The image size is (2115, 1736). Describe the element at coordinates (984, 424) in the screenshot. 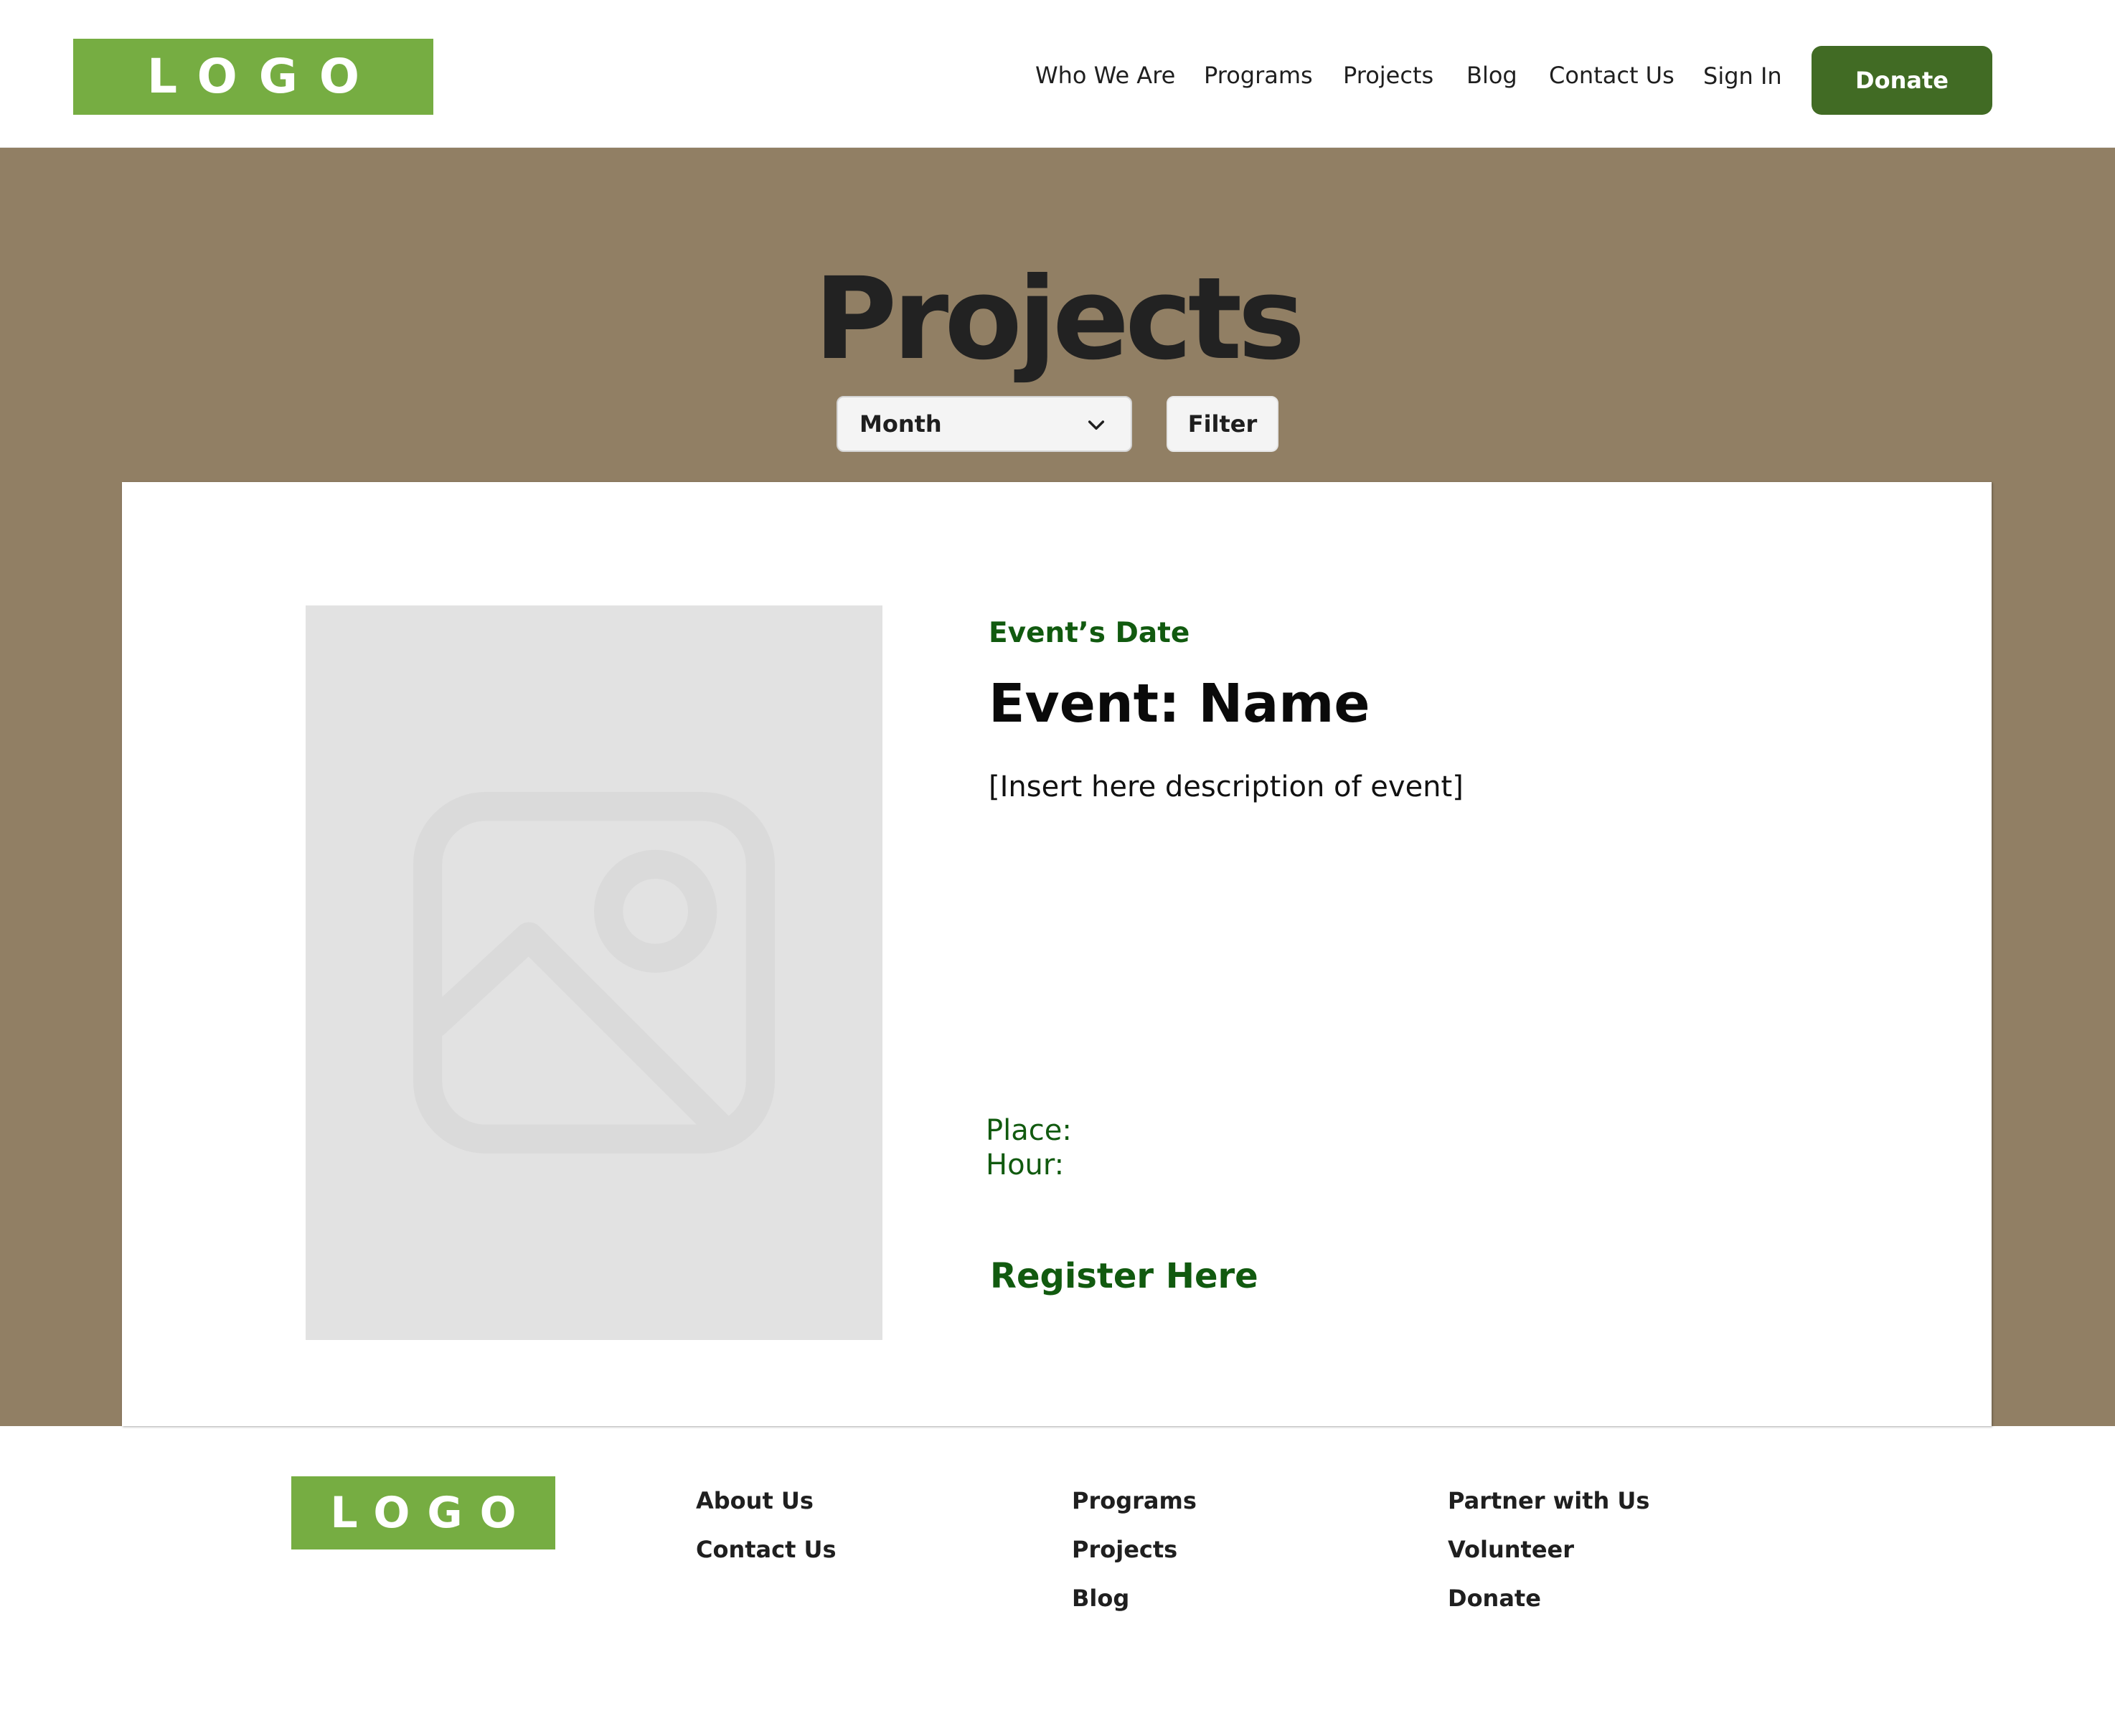

I see `month-select: Month` at that location.